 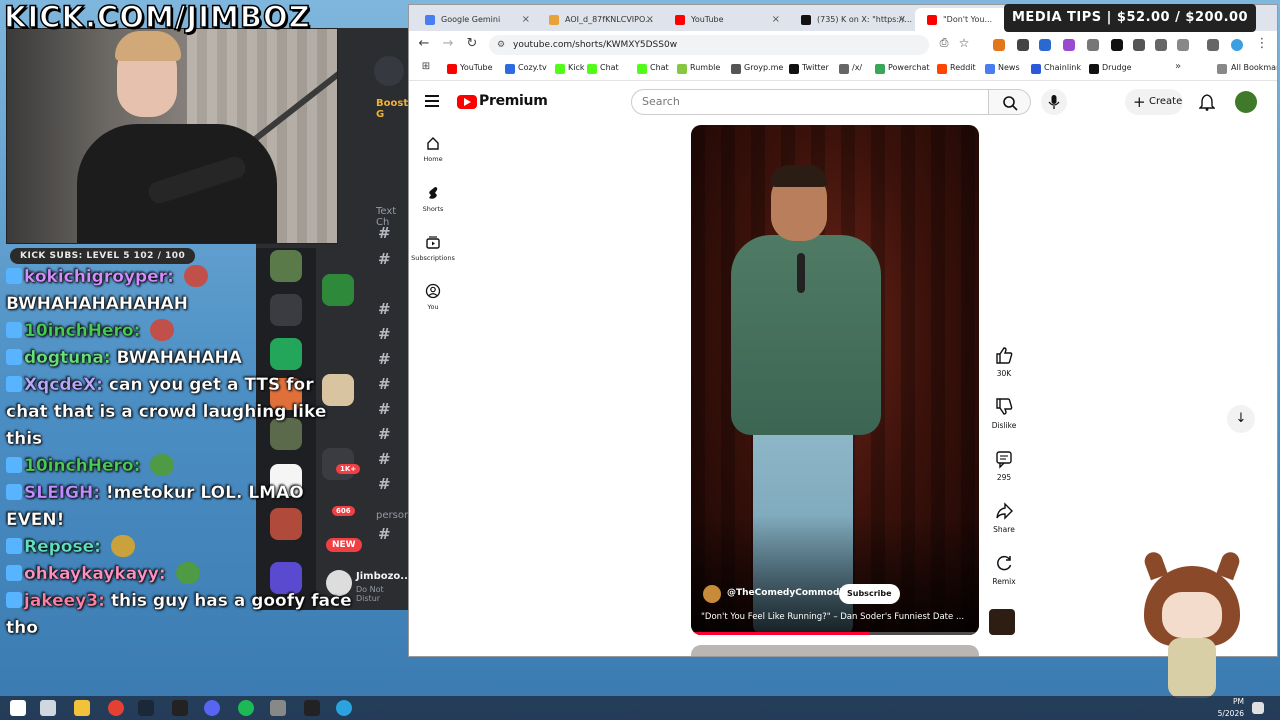 I want to click on split-view-icon, so click(x=1183, y=45).